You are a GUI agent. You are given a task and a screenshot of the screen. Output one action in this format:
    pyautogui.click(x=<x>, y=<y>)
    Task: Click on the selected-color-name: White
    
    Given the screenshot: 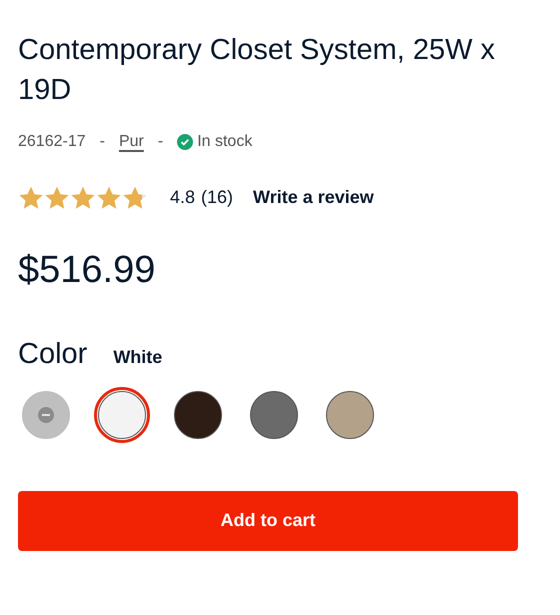 What is the action you would take?
    pyautogui.click(x=137, y=357)
    